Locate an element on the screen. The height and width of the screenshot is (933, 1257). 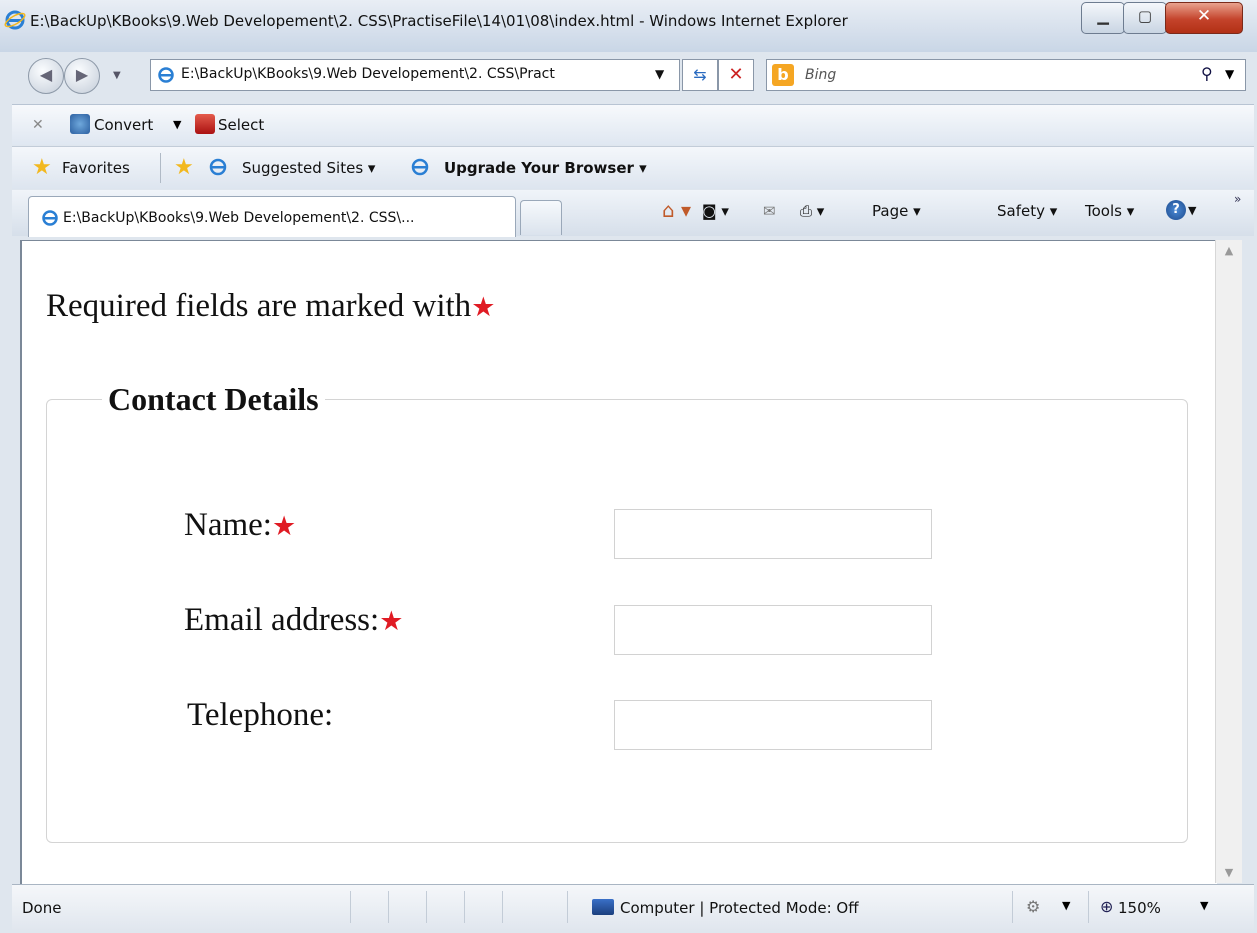
favorites-button: Favorites is located at coordinates (96, 168).